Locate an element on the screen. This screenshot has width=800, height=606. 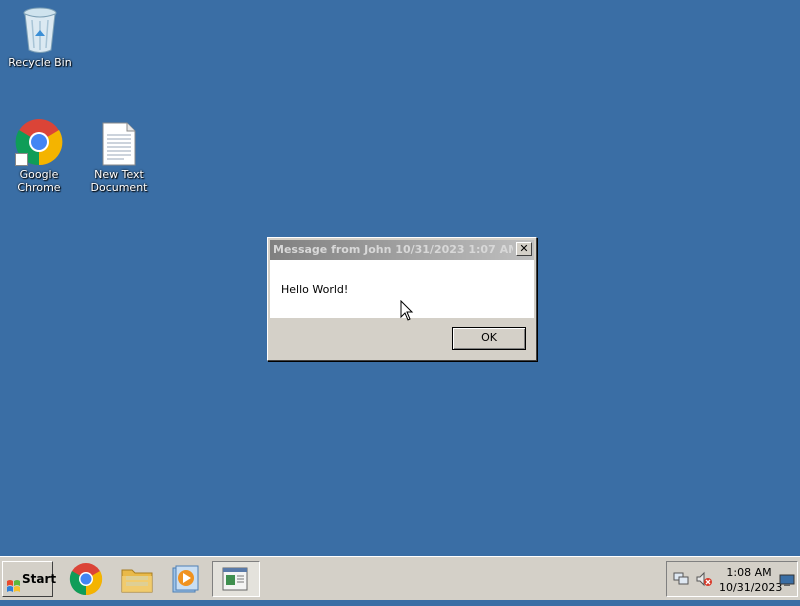
taskbar-chrome-button is located at coordinates (86, 579).